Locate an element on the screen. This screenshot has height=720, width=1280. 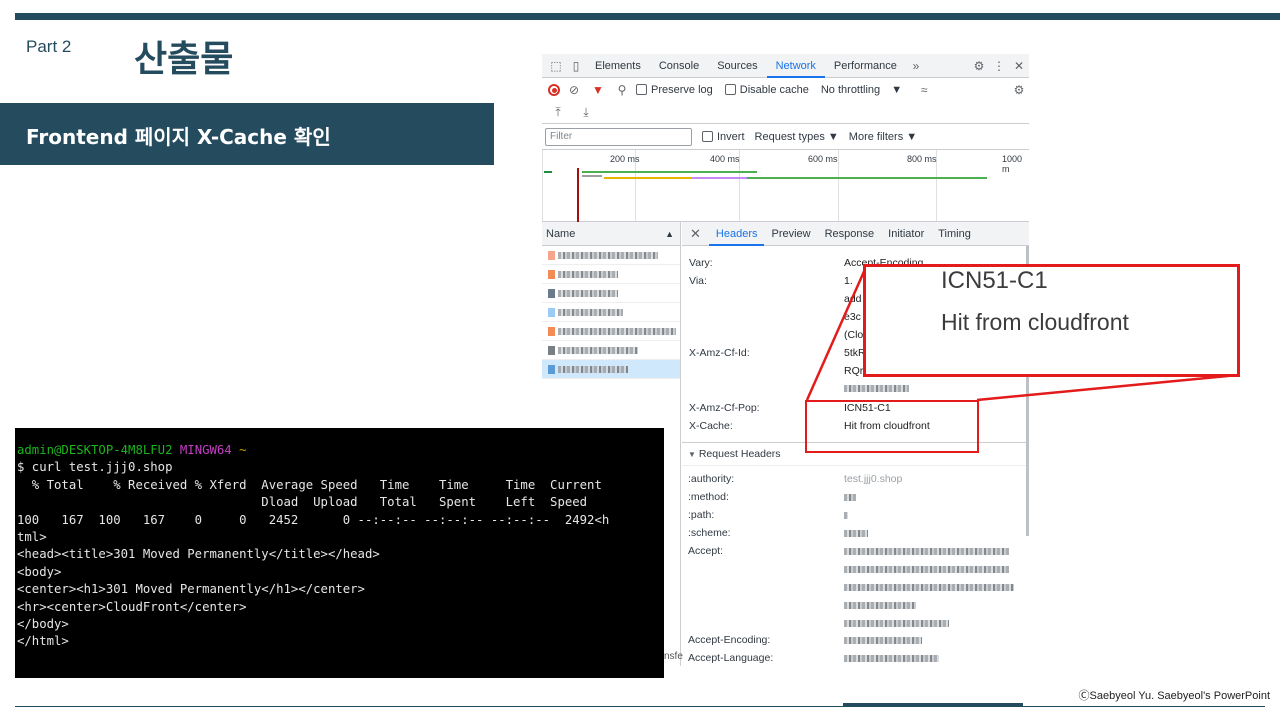
import-export-toolbar: ⤒ ⤓ is located at coordinates (785, 113).